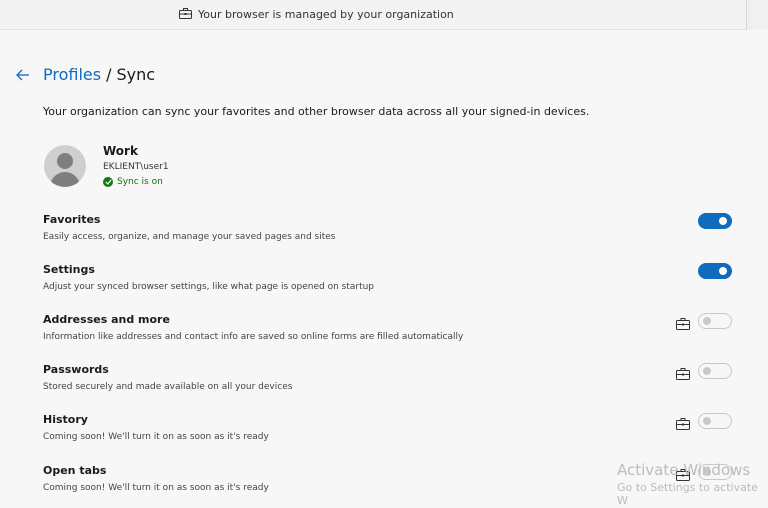 The height and width of the screenshot is (508, 768). Describe the element at coordinates (136, 74) in the screenshot. I see `page-title: Sync` at that location.